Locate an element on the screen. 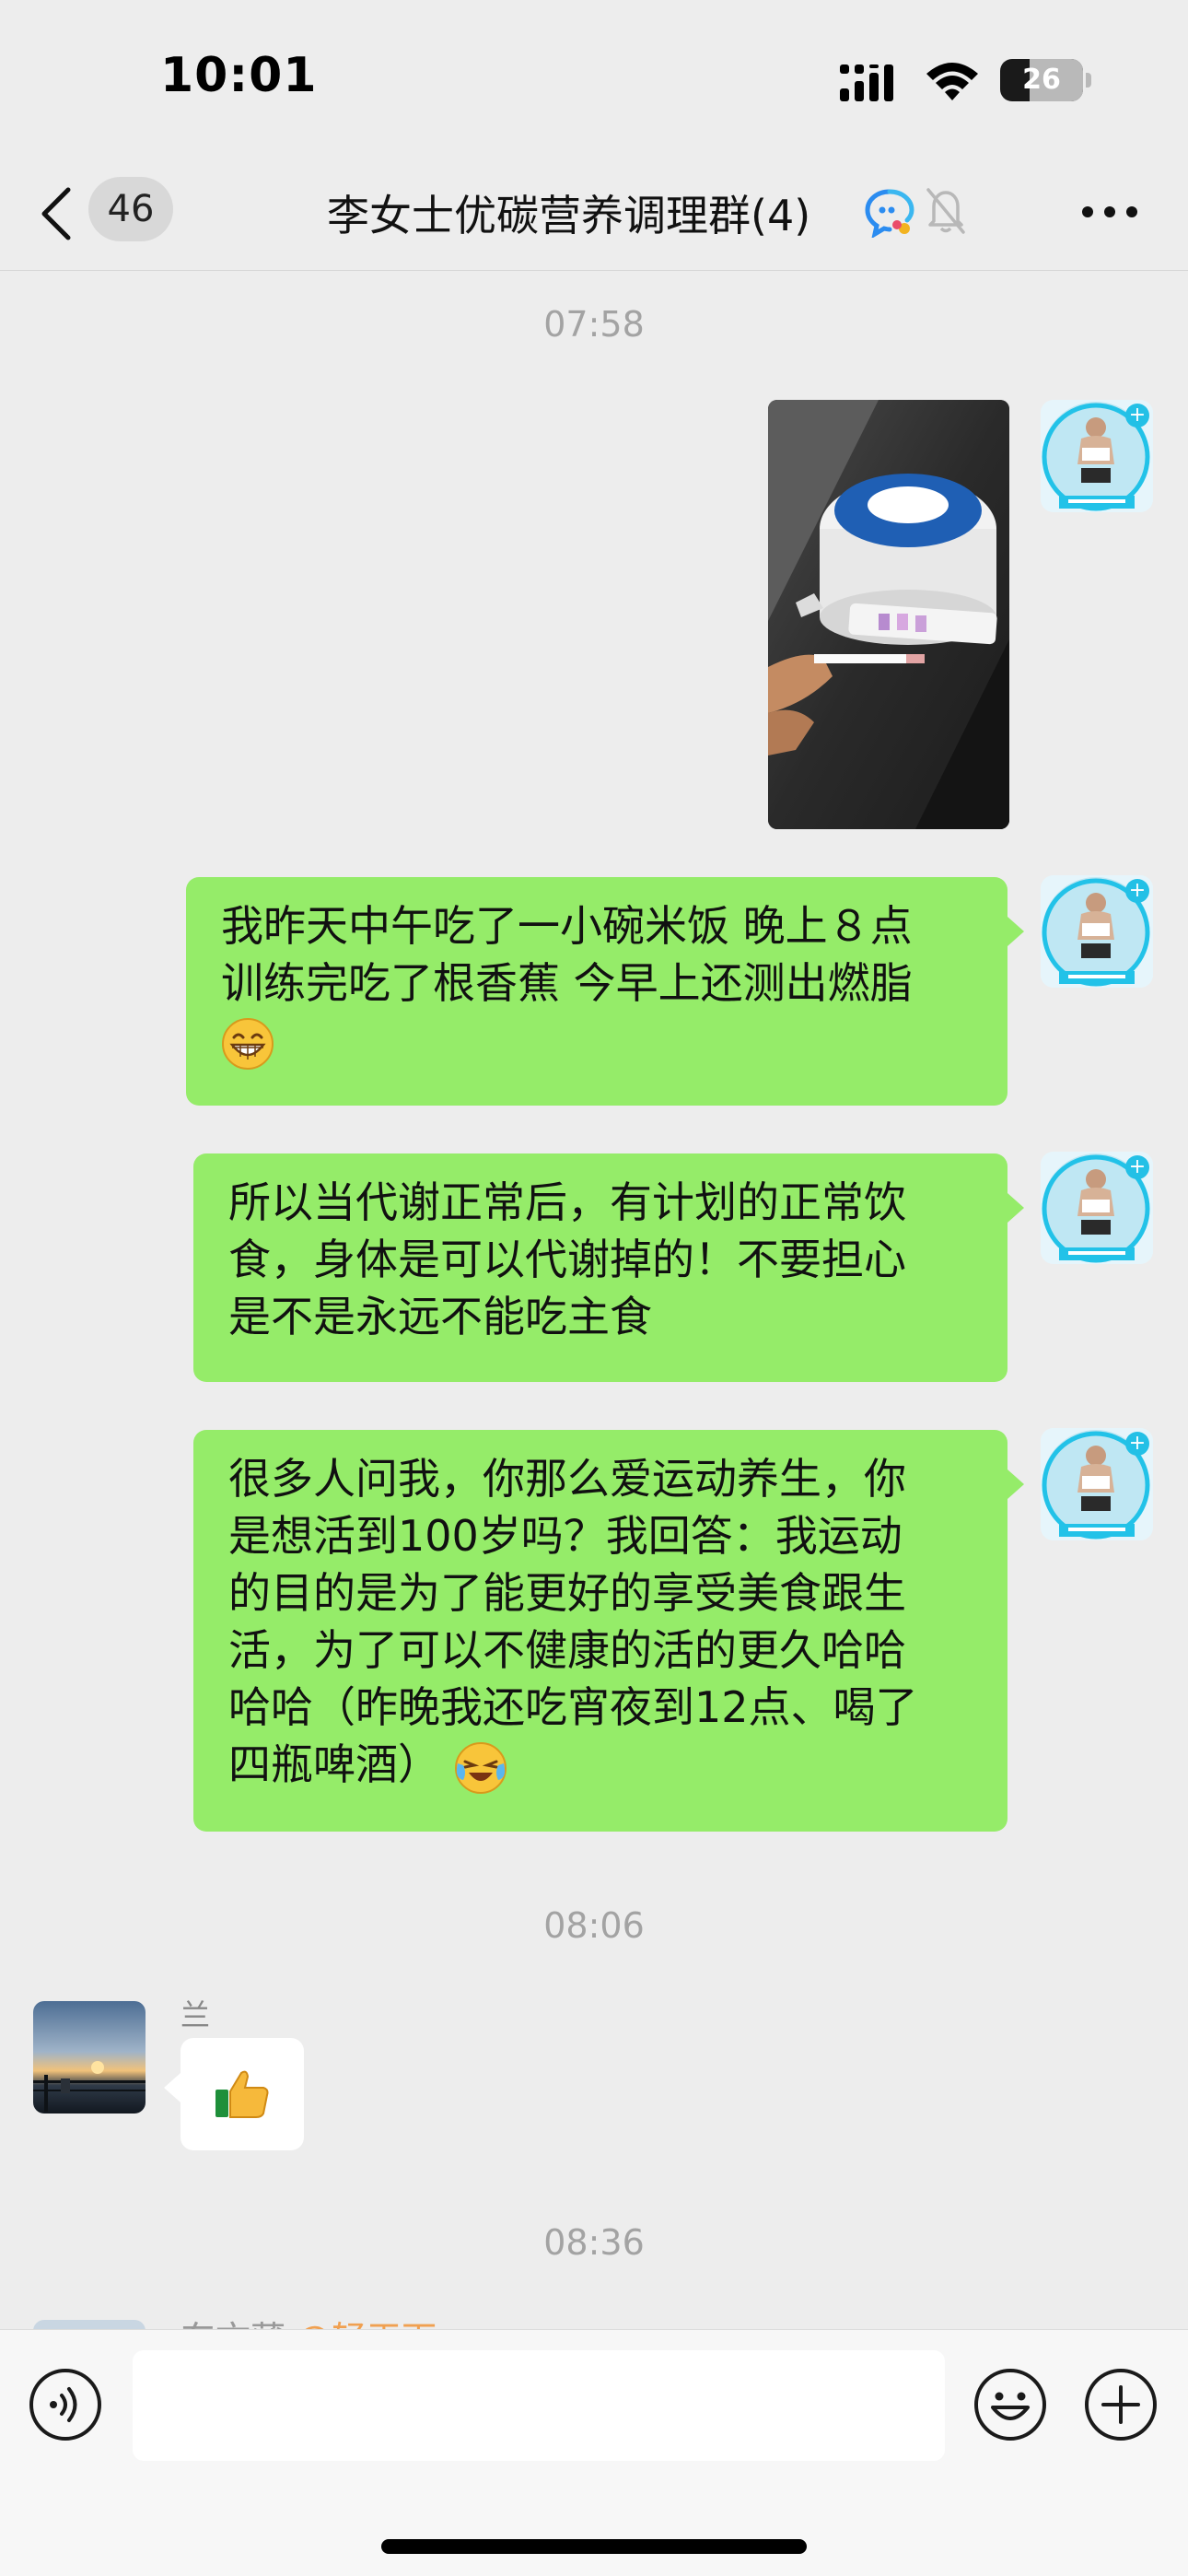 The image size is (1188, 2576). battery-indicator: 26 is located at coordinates (1041, 80).